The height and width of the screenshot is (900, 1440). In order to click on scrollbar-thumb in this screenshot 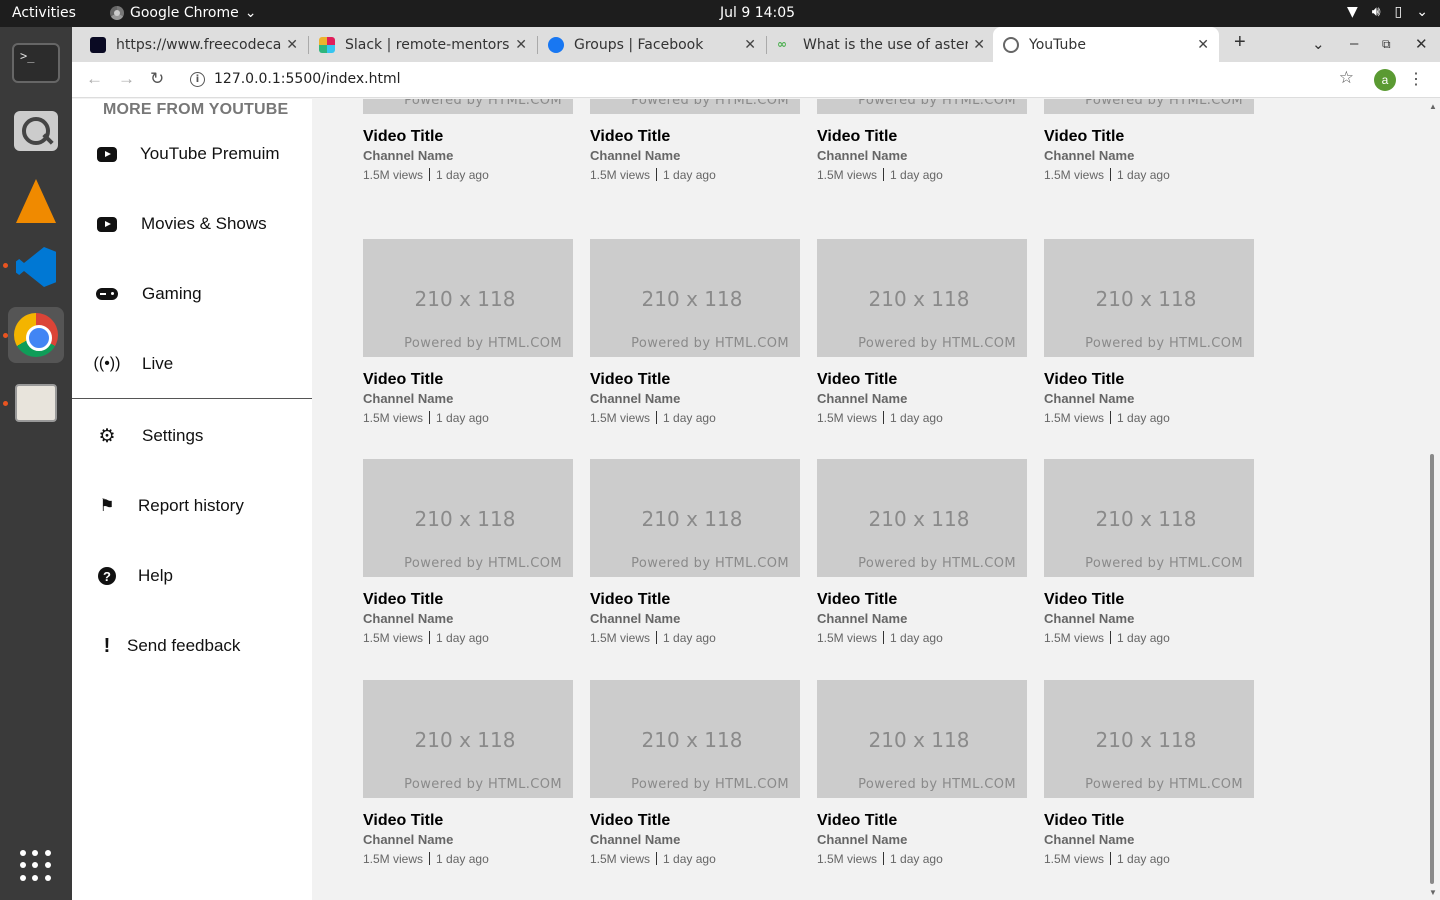, I will do `click(1432, 669)`.